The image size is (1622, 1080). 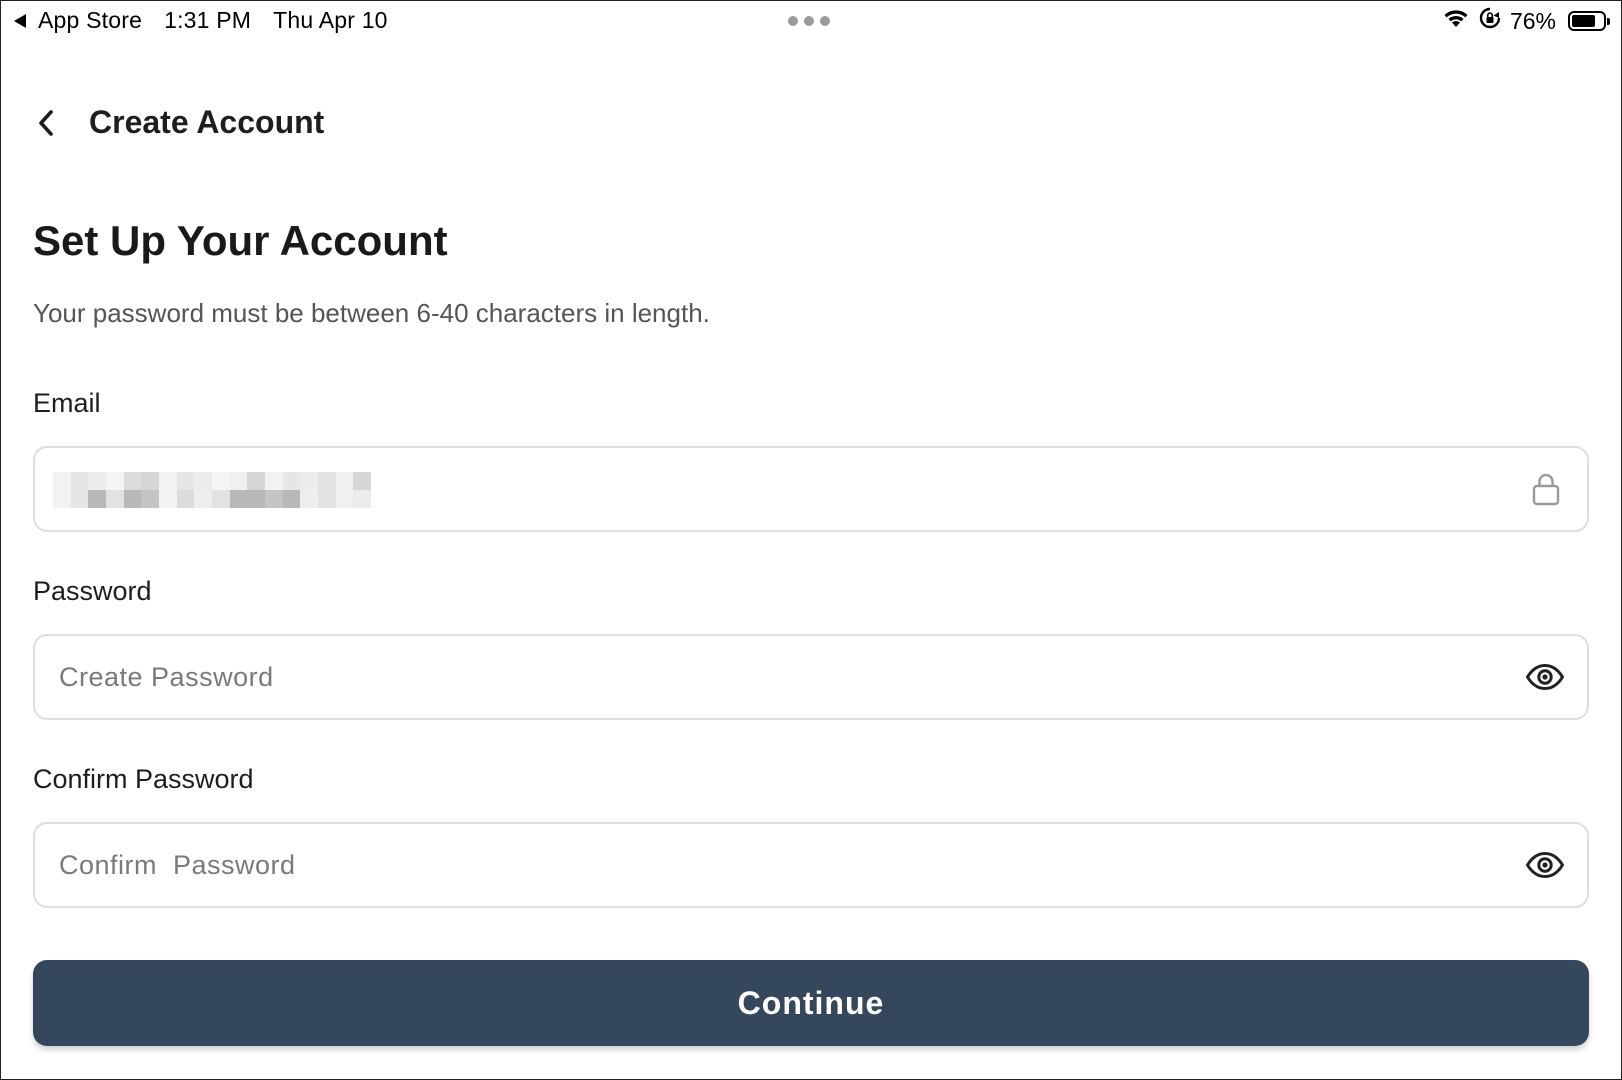 What do you see at coordinates (212, 490) in the screenshot?
I see `redacted-email-value` at bounding box center [212, 490].